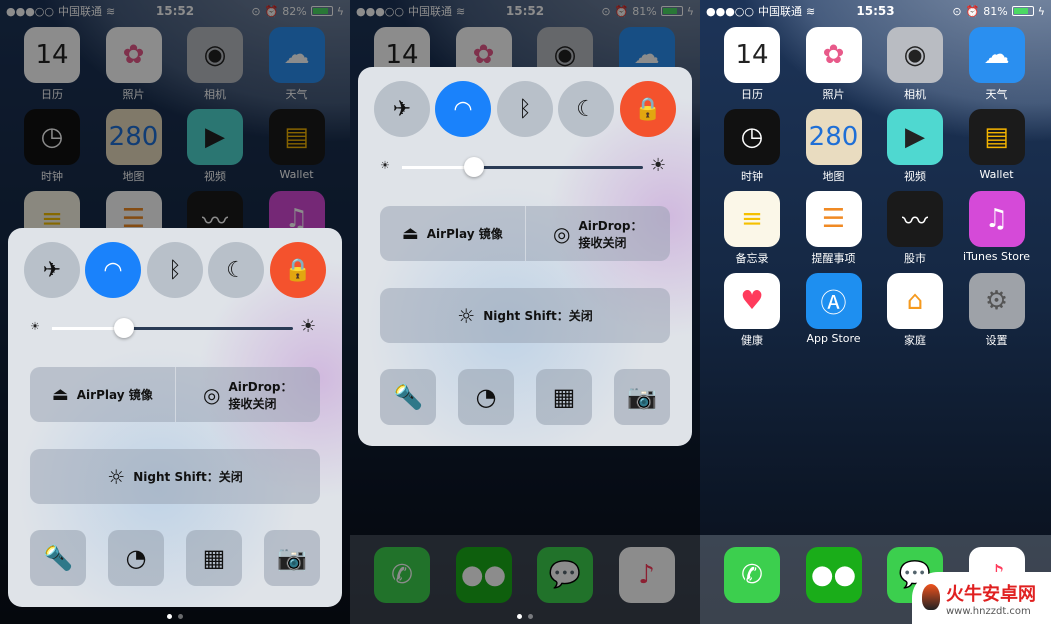 The width and height of the screenshot is (1051, 624). I want to click on do-not-disturb-icon: ☾, so click(236, 270).